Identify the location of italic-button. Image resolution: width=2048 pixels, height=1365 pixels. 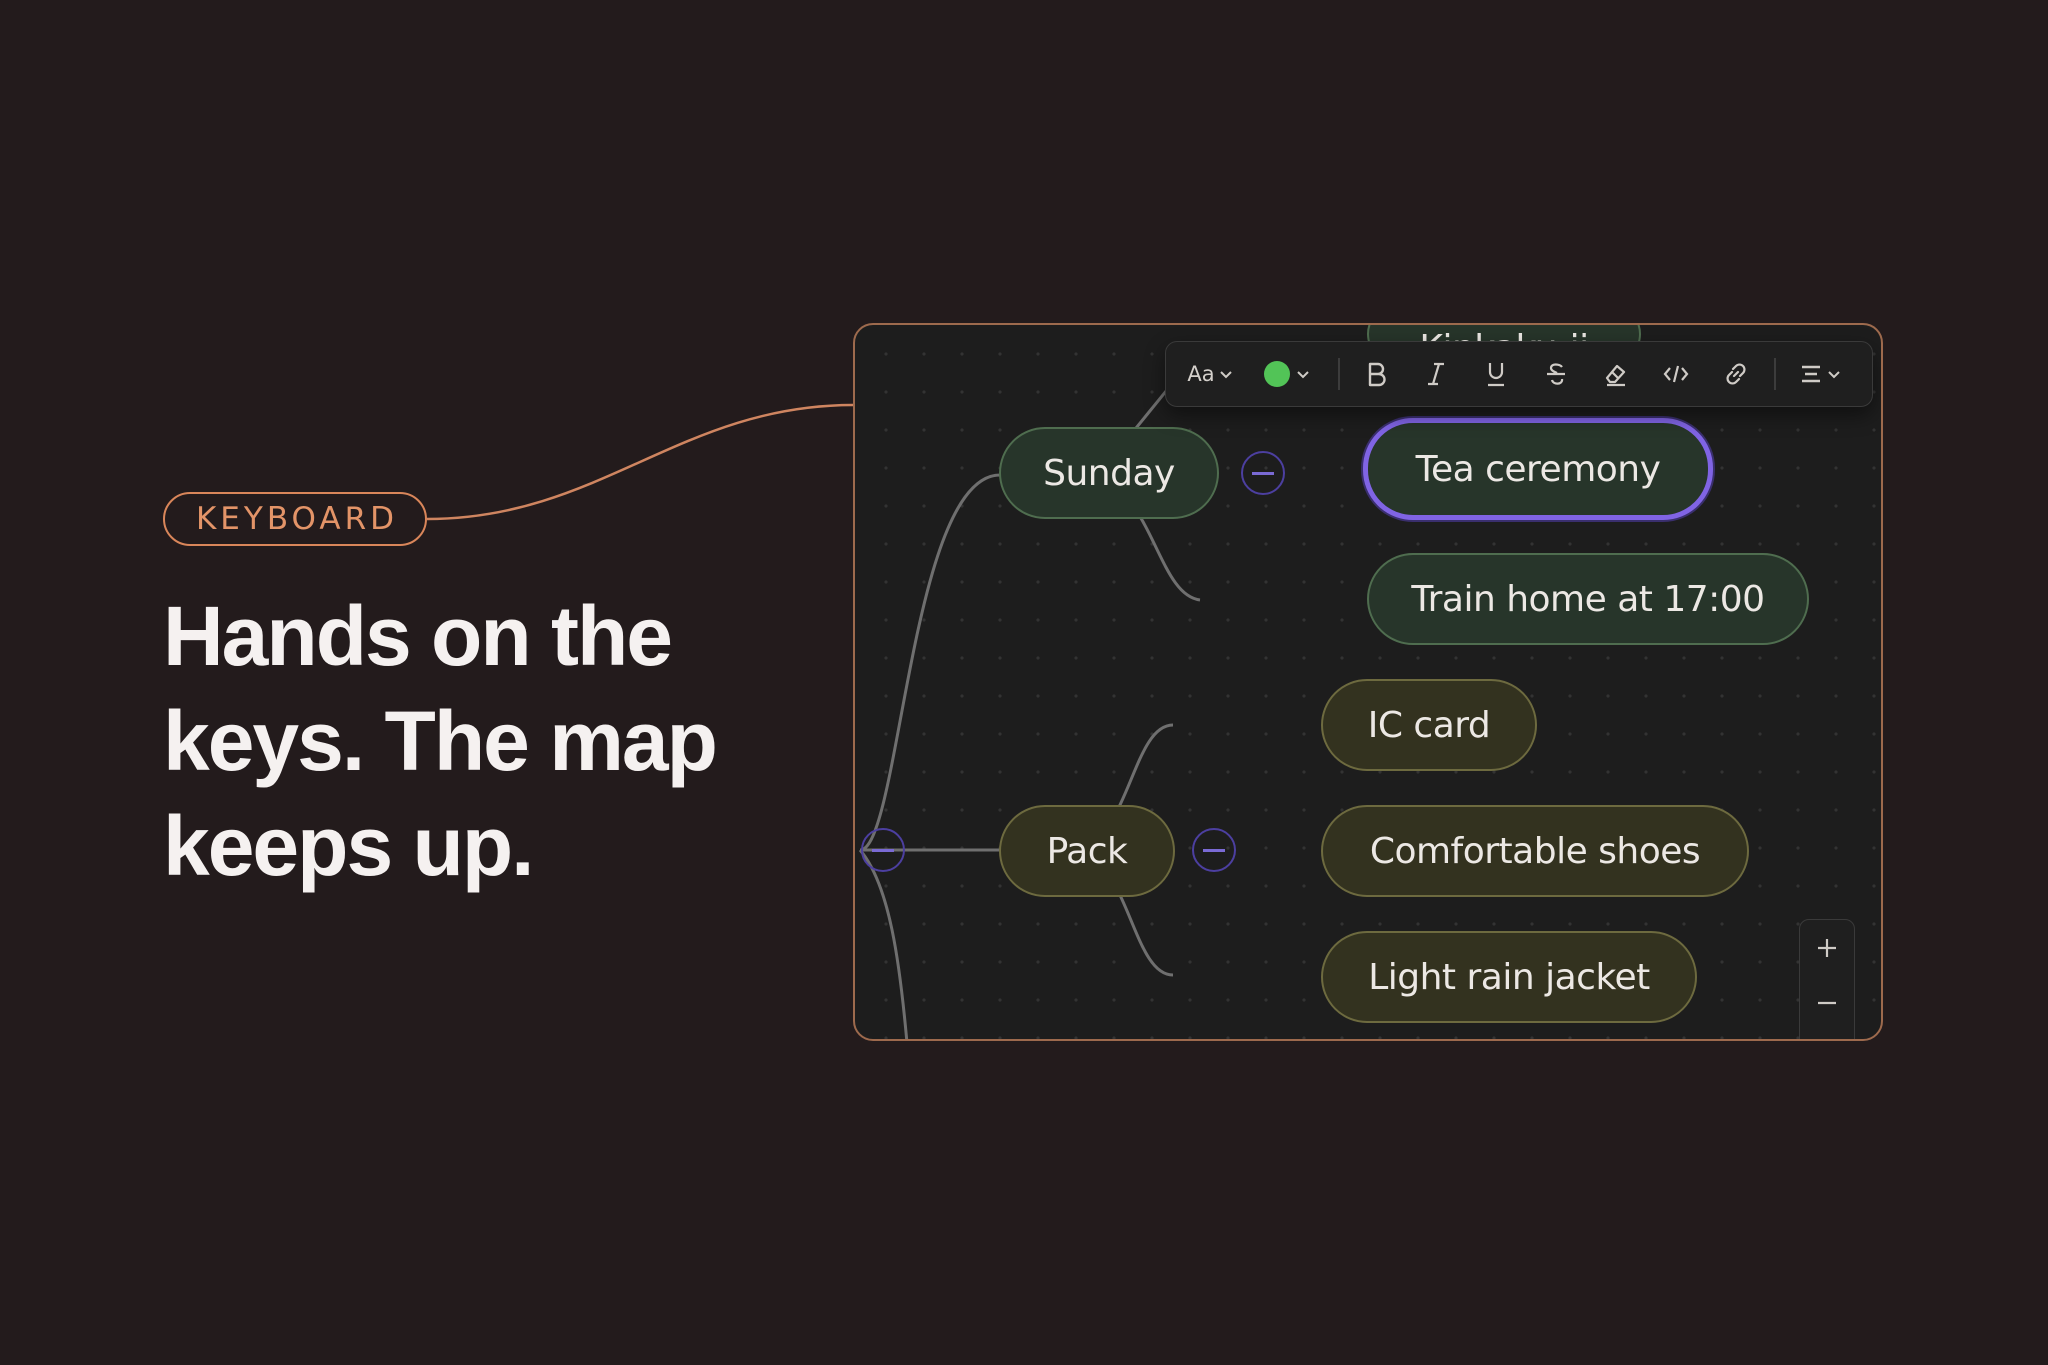
(1436, 374).